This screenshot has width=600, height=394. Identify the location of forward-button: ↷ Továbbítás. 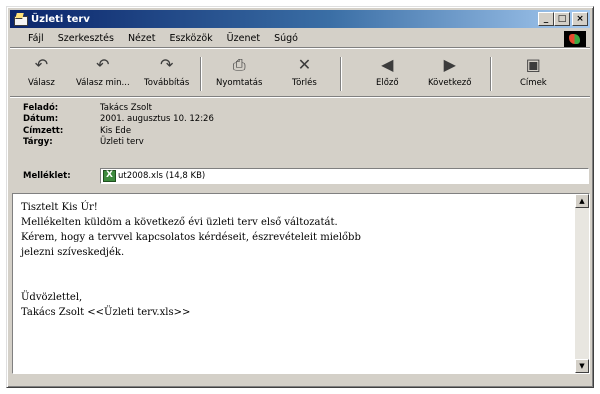
(166, 74).